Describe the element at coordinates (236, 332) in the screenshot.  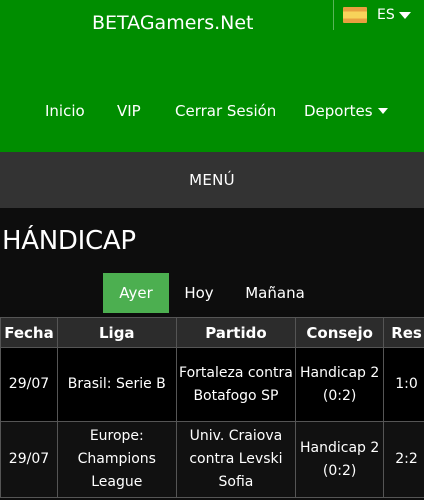
I see `column-header-partido: Partido` at that location.